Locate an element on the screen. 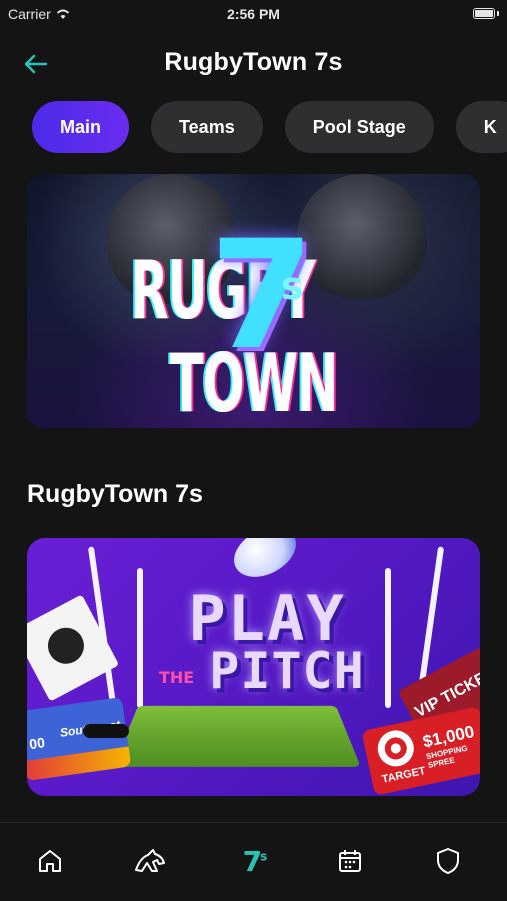 Image resolution: width=507 pixels, height=901 pixels. clock: 2:56 PM is located at coordinates (253, 14).